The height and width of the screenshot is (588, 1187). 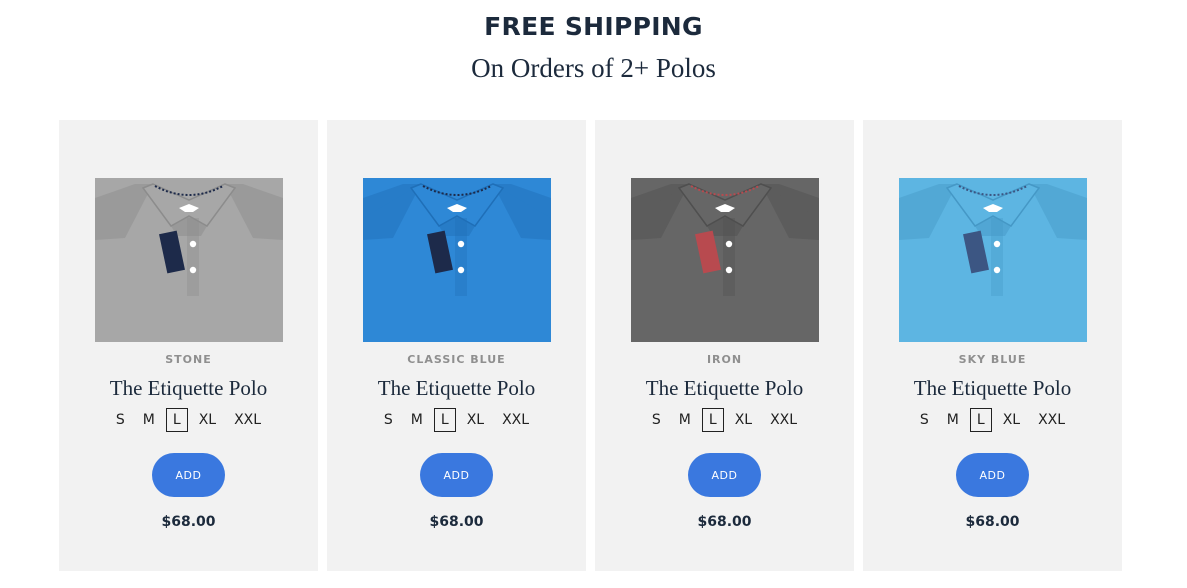 What do you see at coordinates (593, 68) in the screenshot?
I see `promo-subline: On Orders of 2+ Polos` at bounding box center [593, 68].